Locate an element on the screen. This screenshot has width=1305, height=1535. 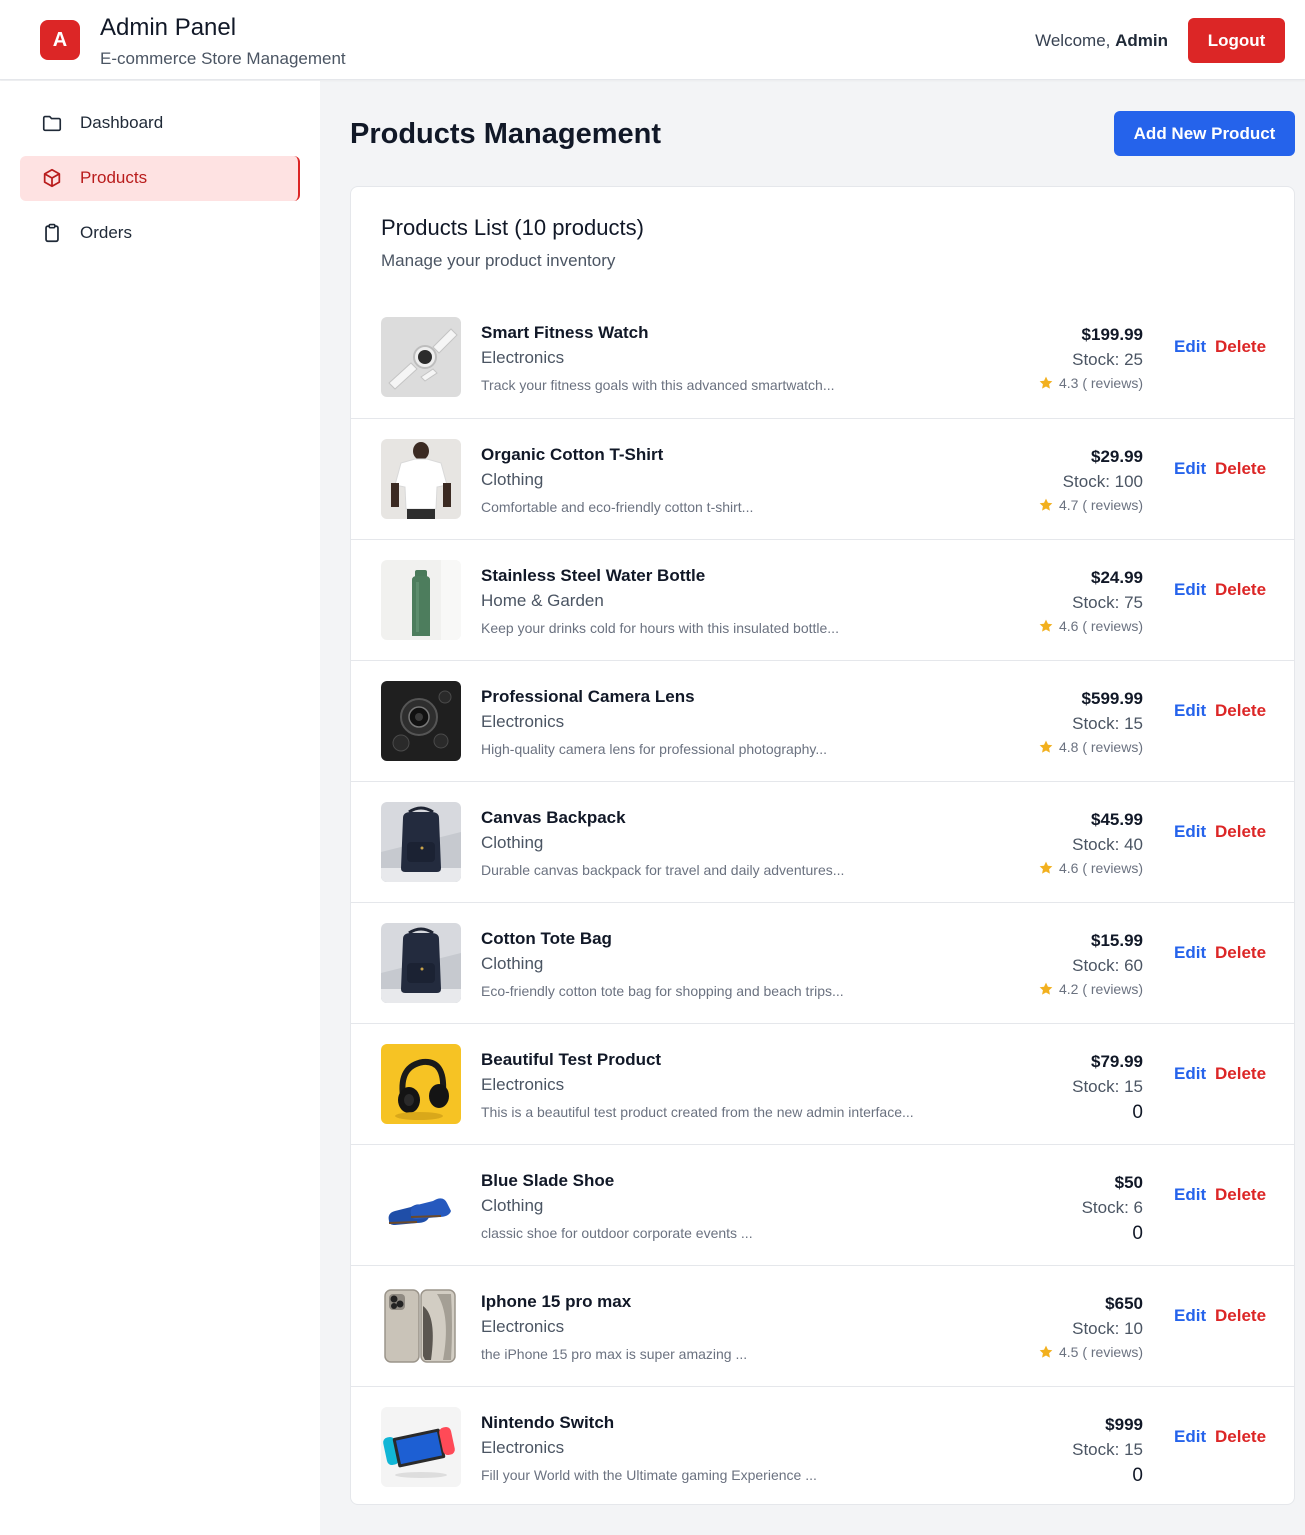
rating-text: 4.7 ( reviews) is located at coordinates (1100, 505).